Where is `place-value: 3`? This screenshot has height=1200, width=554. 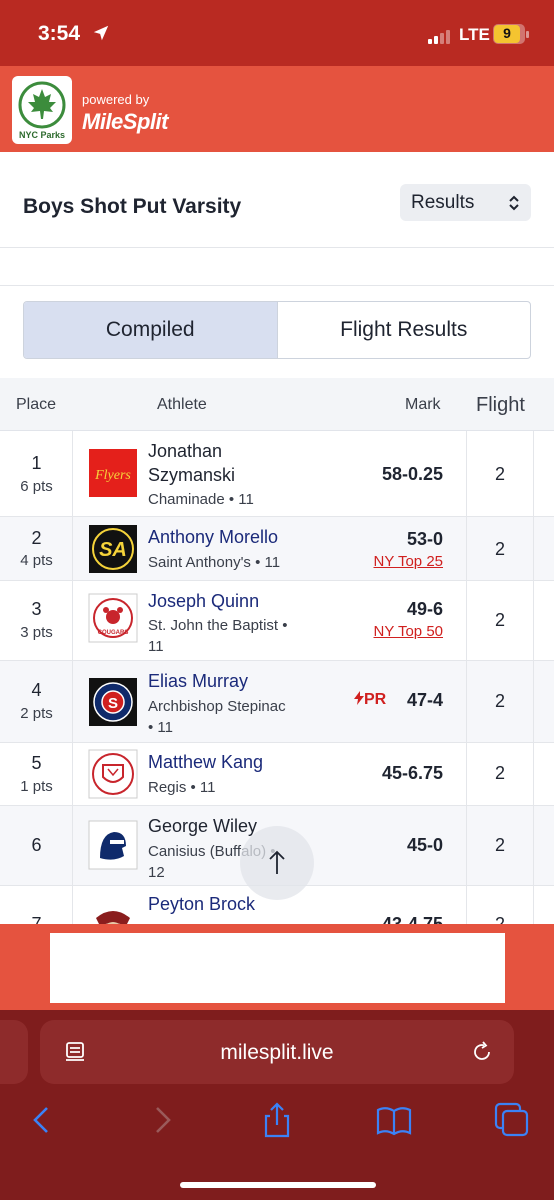
place-value: 3 is located at coordinates (36, 609).